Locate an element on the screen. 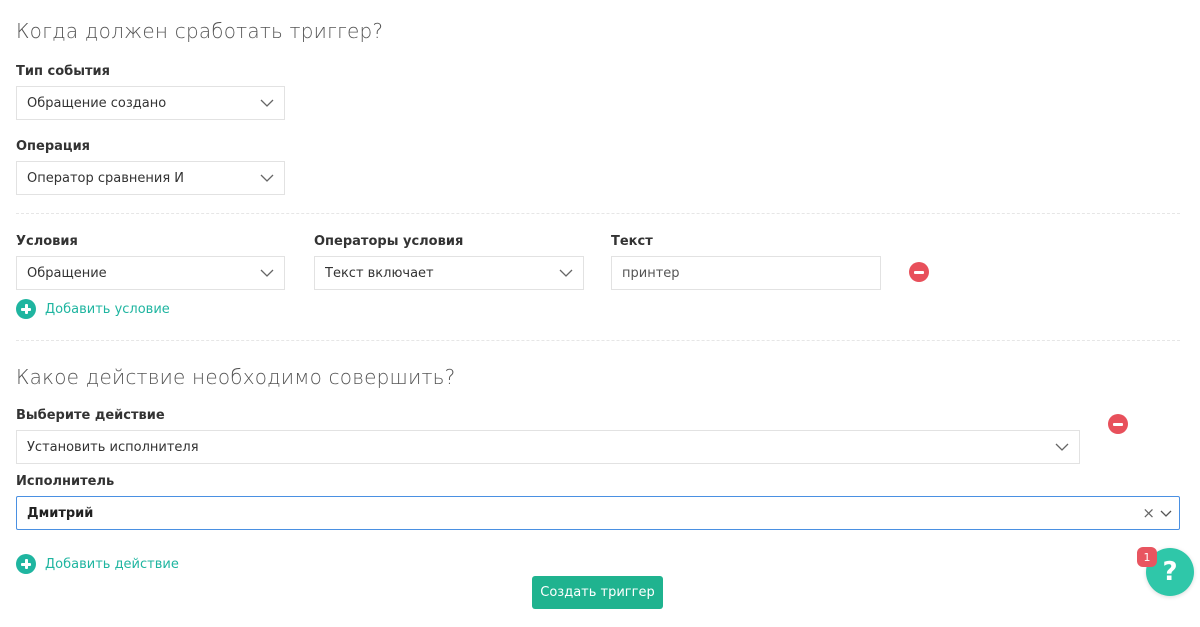 The width and height of the screenshot is (1200, 627). assignee-value: Дмитрий is located at coordinates (60, 513).